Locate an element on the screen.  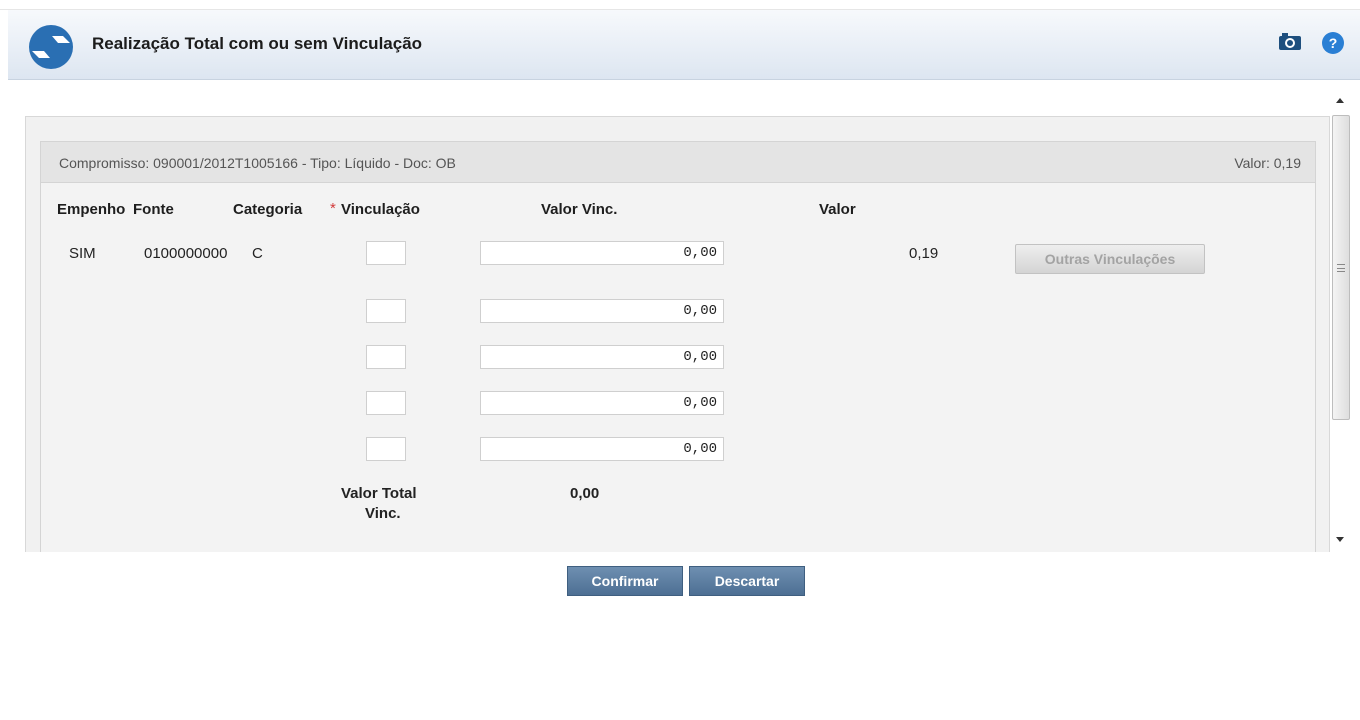
col-valor: Valor is located at coordinates (837, 209).